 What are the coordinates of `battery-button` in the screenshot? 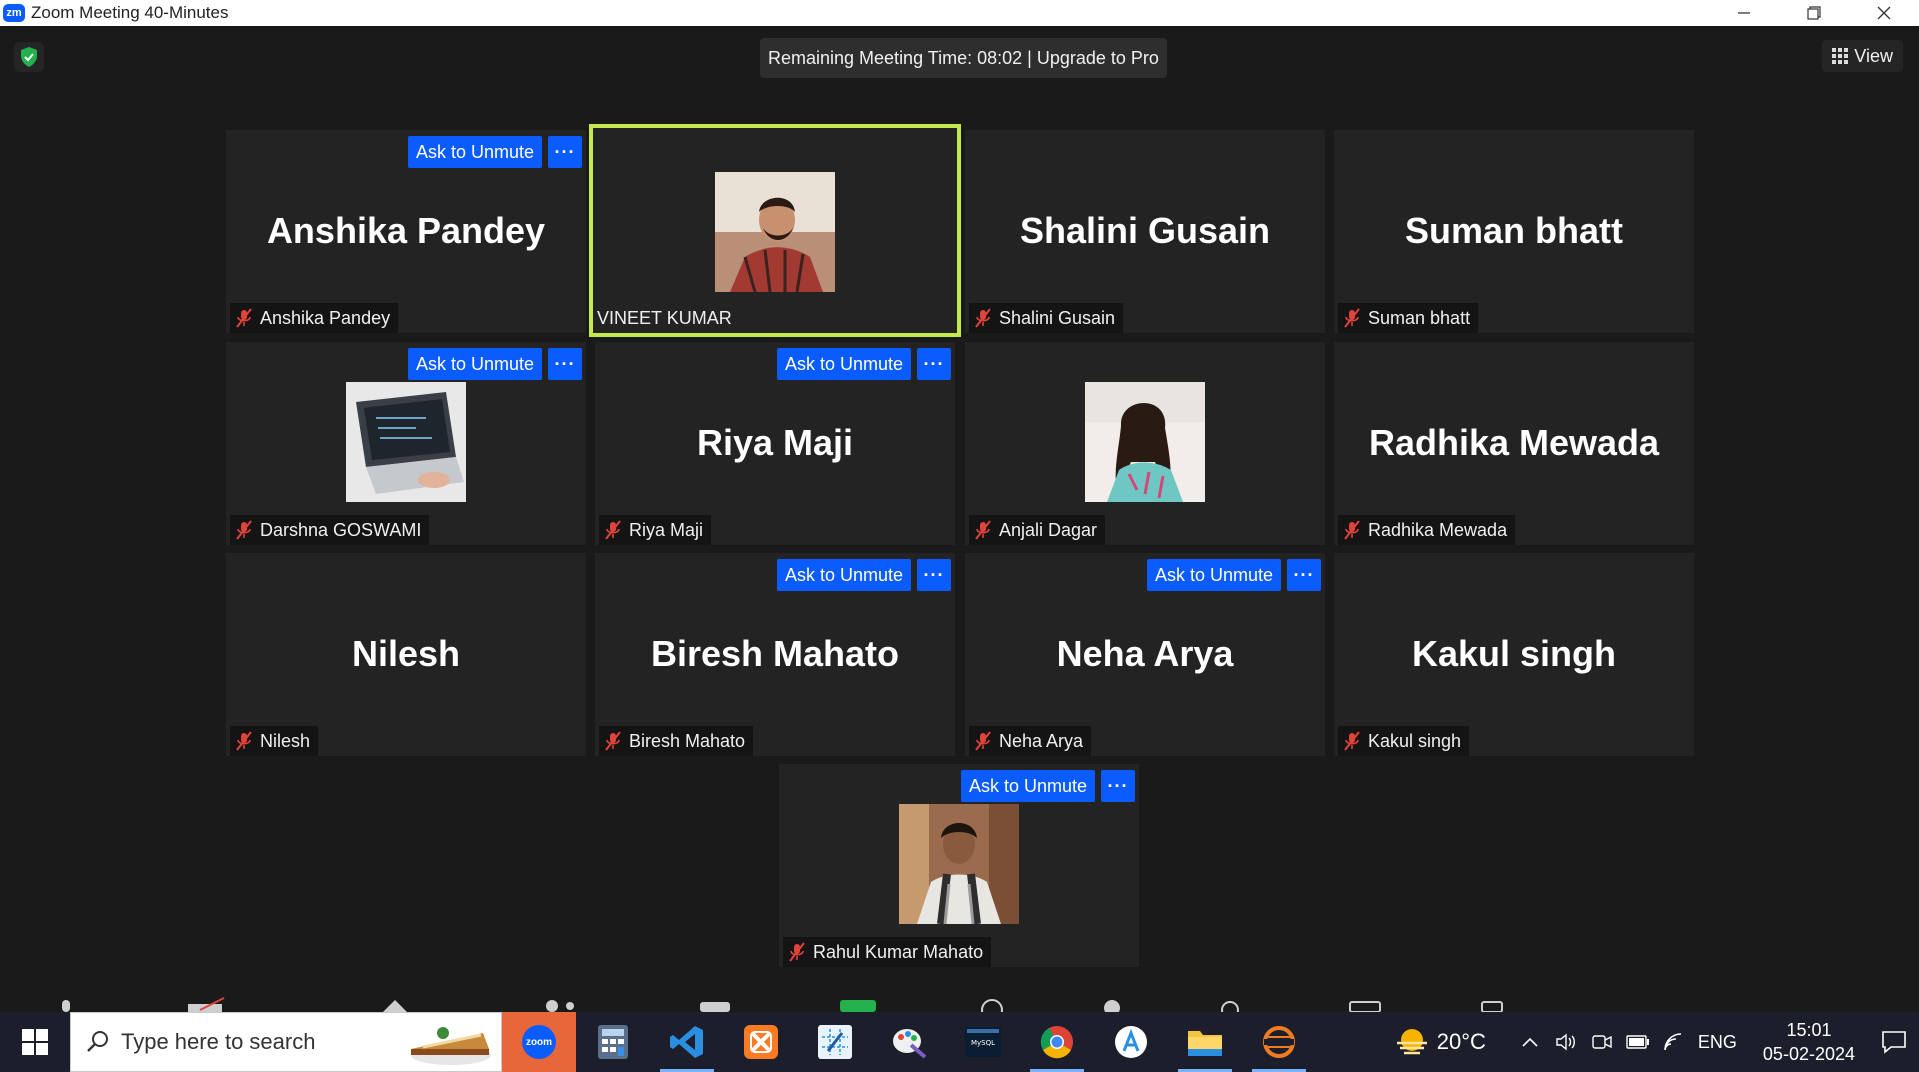 It's located at (1638, 1042).